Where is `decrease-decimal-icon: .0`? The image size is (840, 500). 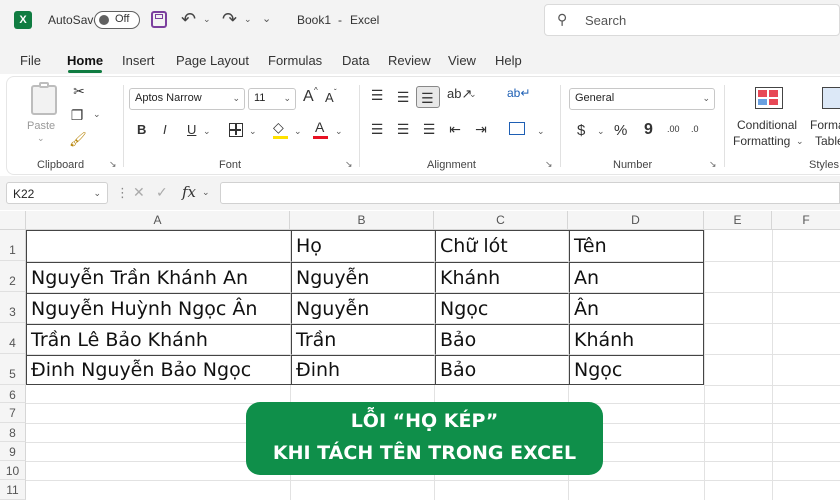
decrease-decimal-icon: .0 is located at coordinates (695, 129).